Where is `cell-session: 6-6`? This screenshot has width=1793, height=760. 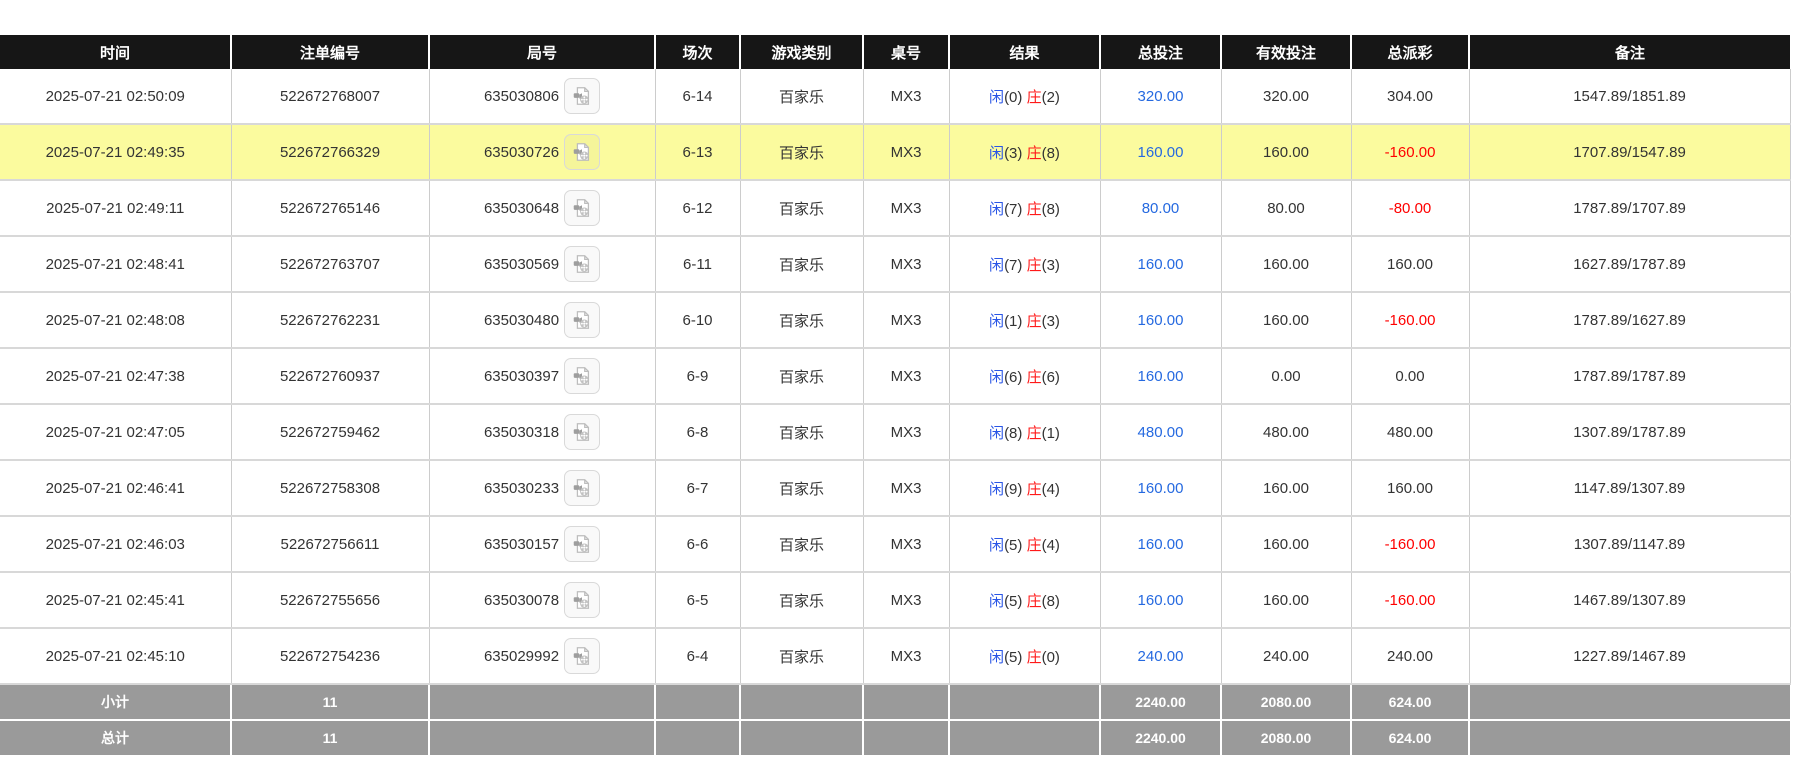 cell-session: 6-6 is located at coordinates (698, 544).